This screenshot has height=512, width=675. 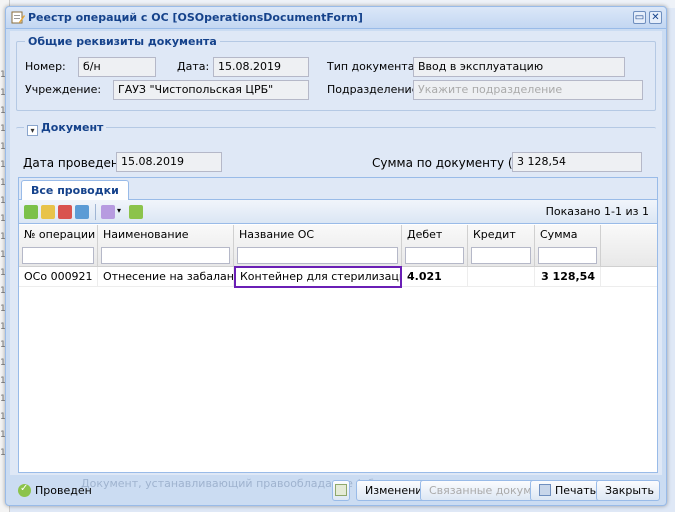 What do you see at coordinates (166, 277) in the screenshot?
I see `operation-name-cell: Отнесение на забалансовый` at bounding box center [166, 277].